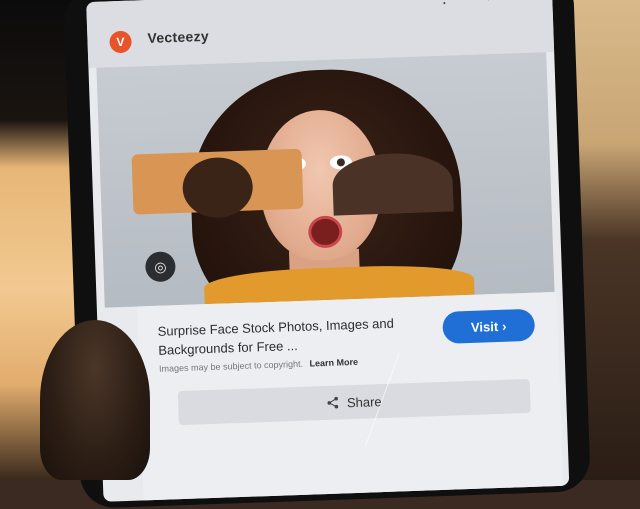 The height and width of the screenshot is (509, 640). Describe the element at coordinates (504, 326) in the screenshot. I see `chevron-right-icon: ›` at that location.